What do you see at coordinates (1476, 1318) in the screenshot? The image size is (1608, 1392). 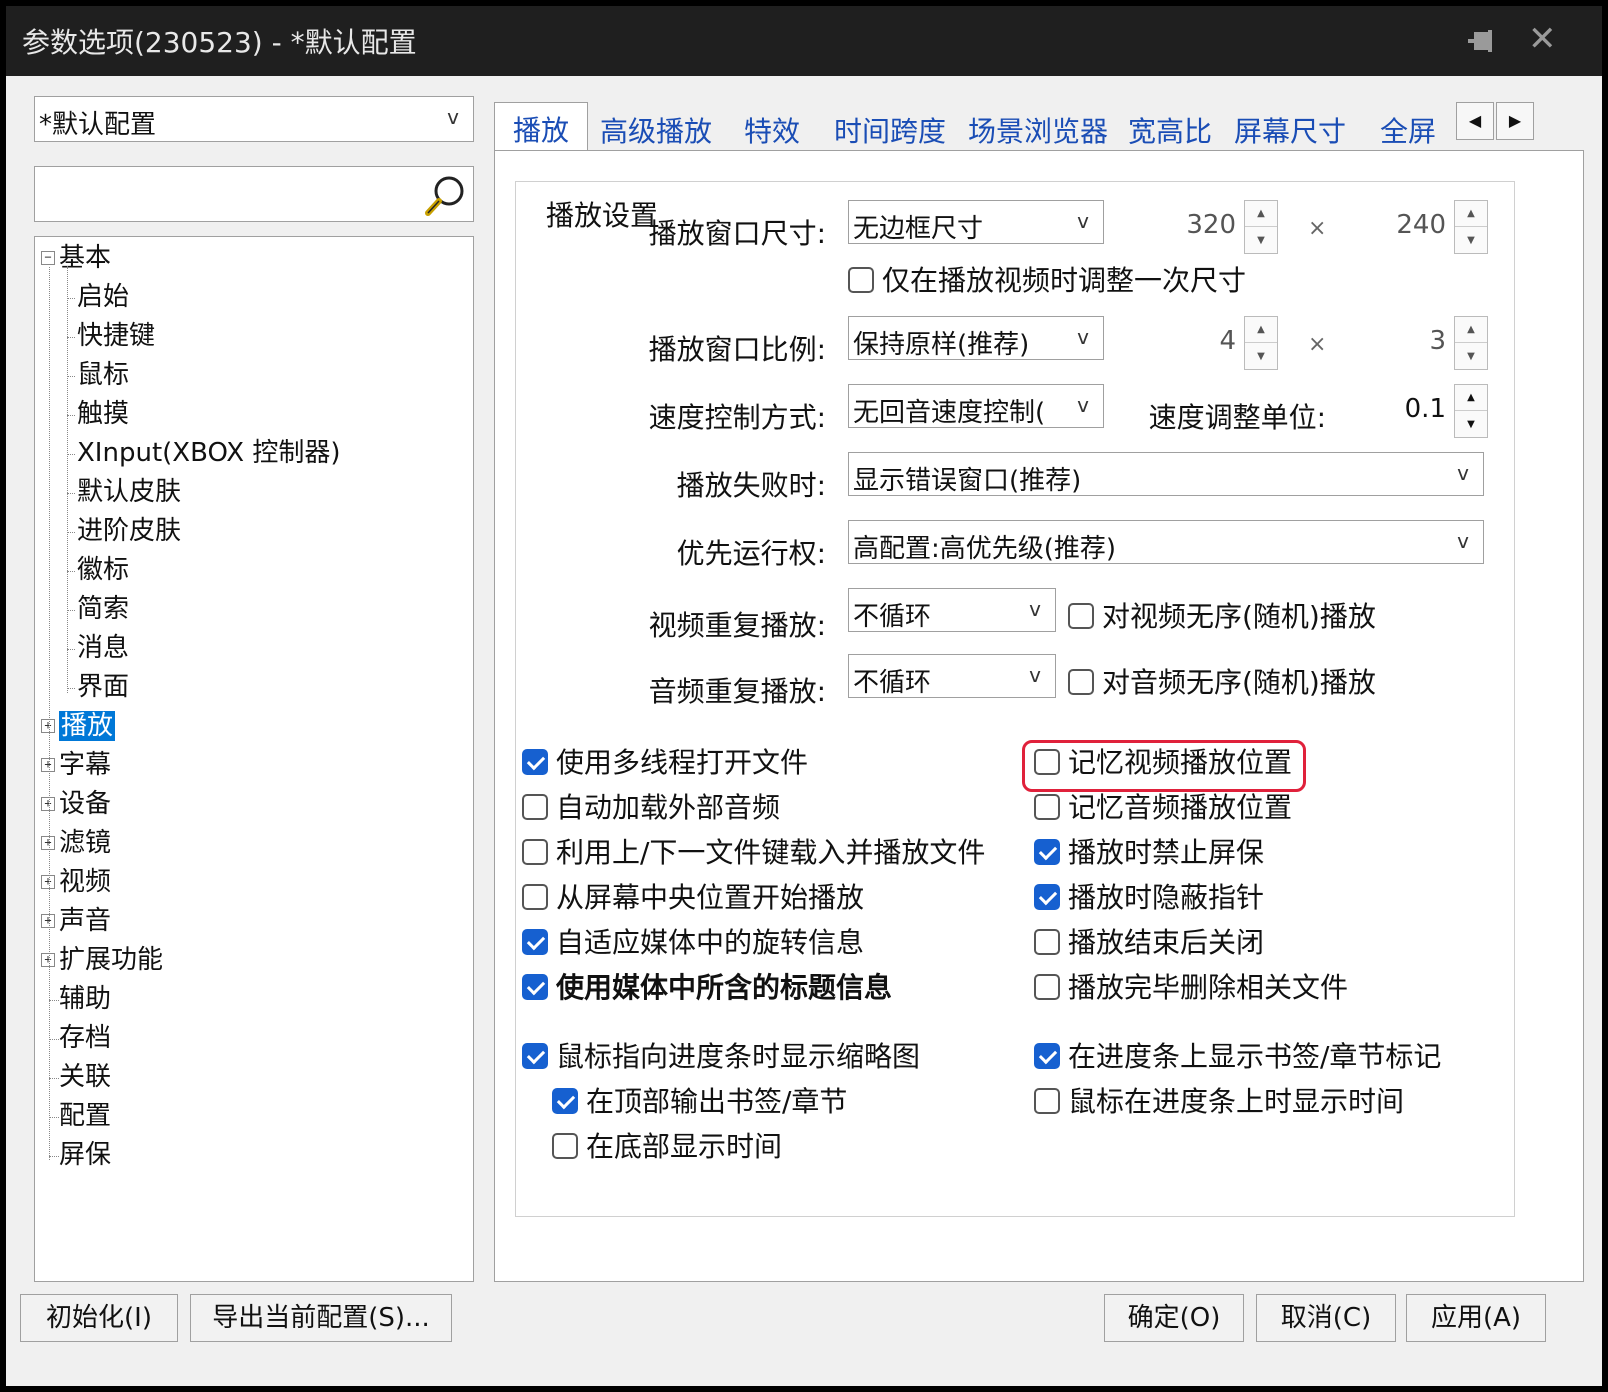 I see `apply-button: 应用(A)` at bounding box center [1476, 1318].